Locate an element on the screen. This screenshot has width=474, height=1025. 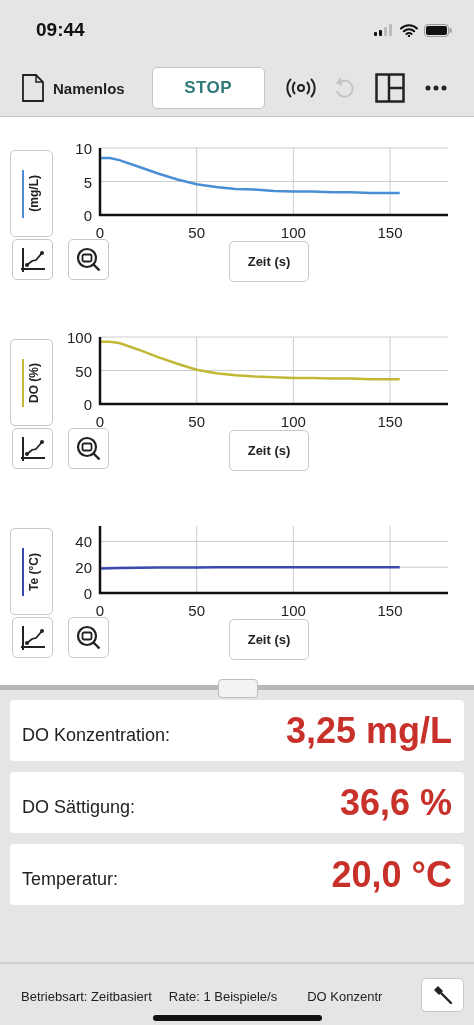
document-icon is located at coordinates (33, 88).